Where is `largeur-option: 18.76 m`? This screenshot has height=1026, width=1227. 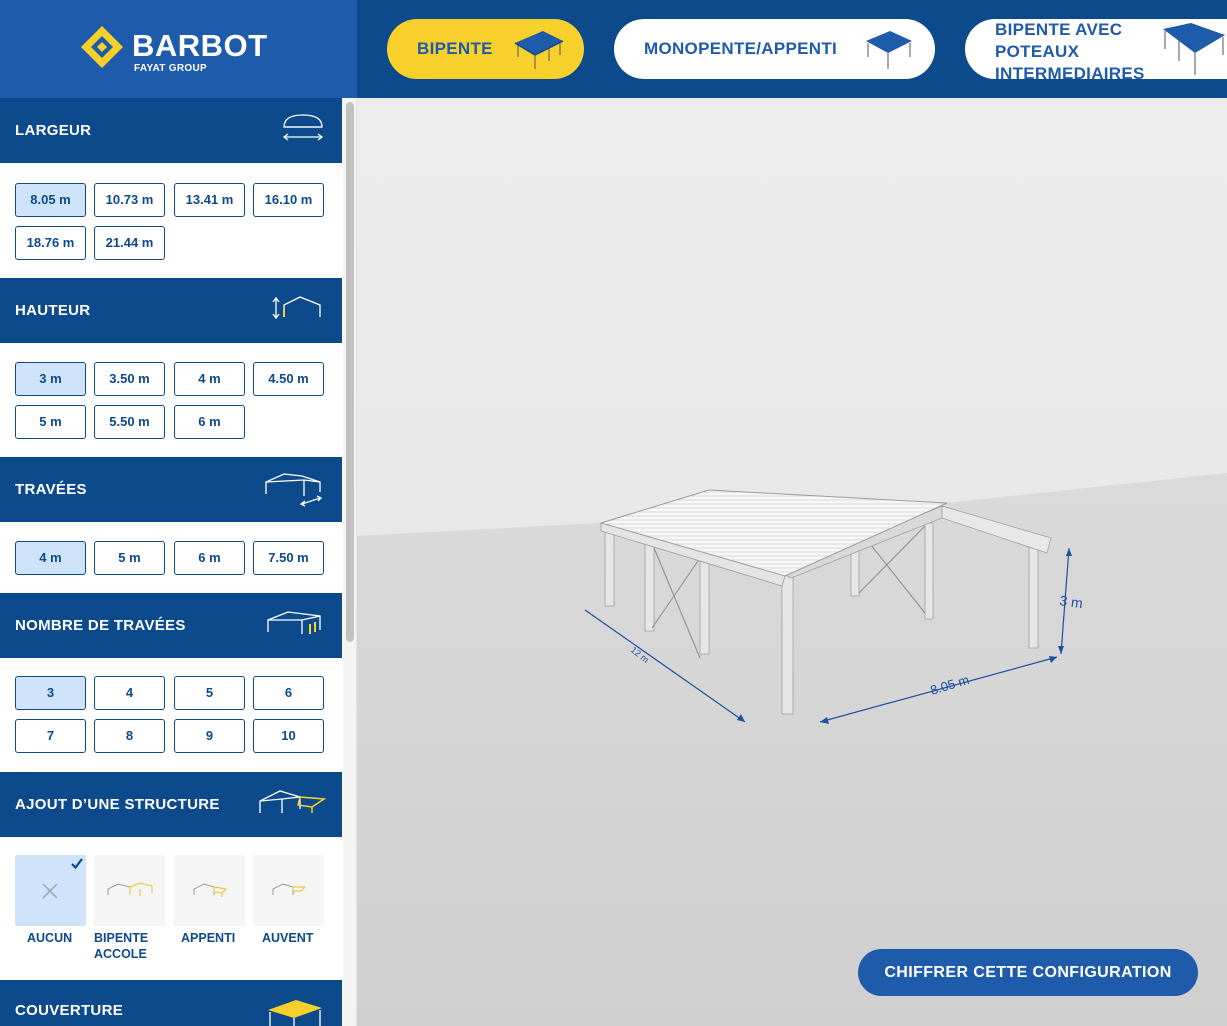
largeur-option: 18.76 m is located at coordinates (50, 243).